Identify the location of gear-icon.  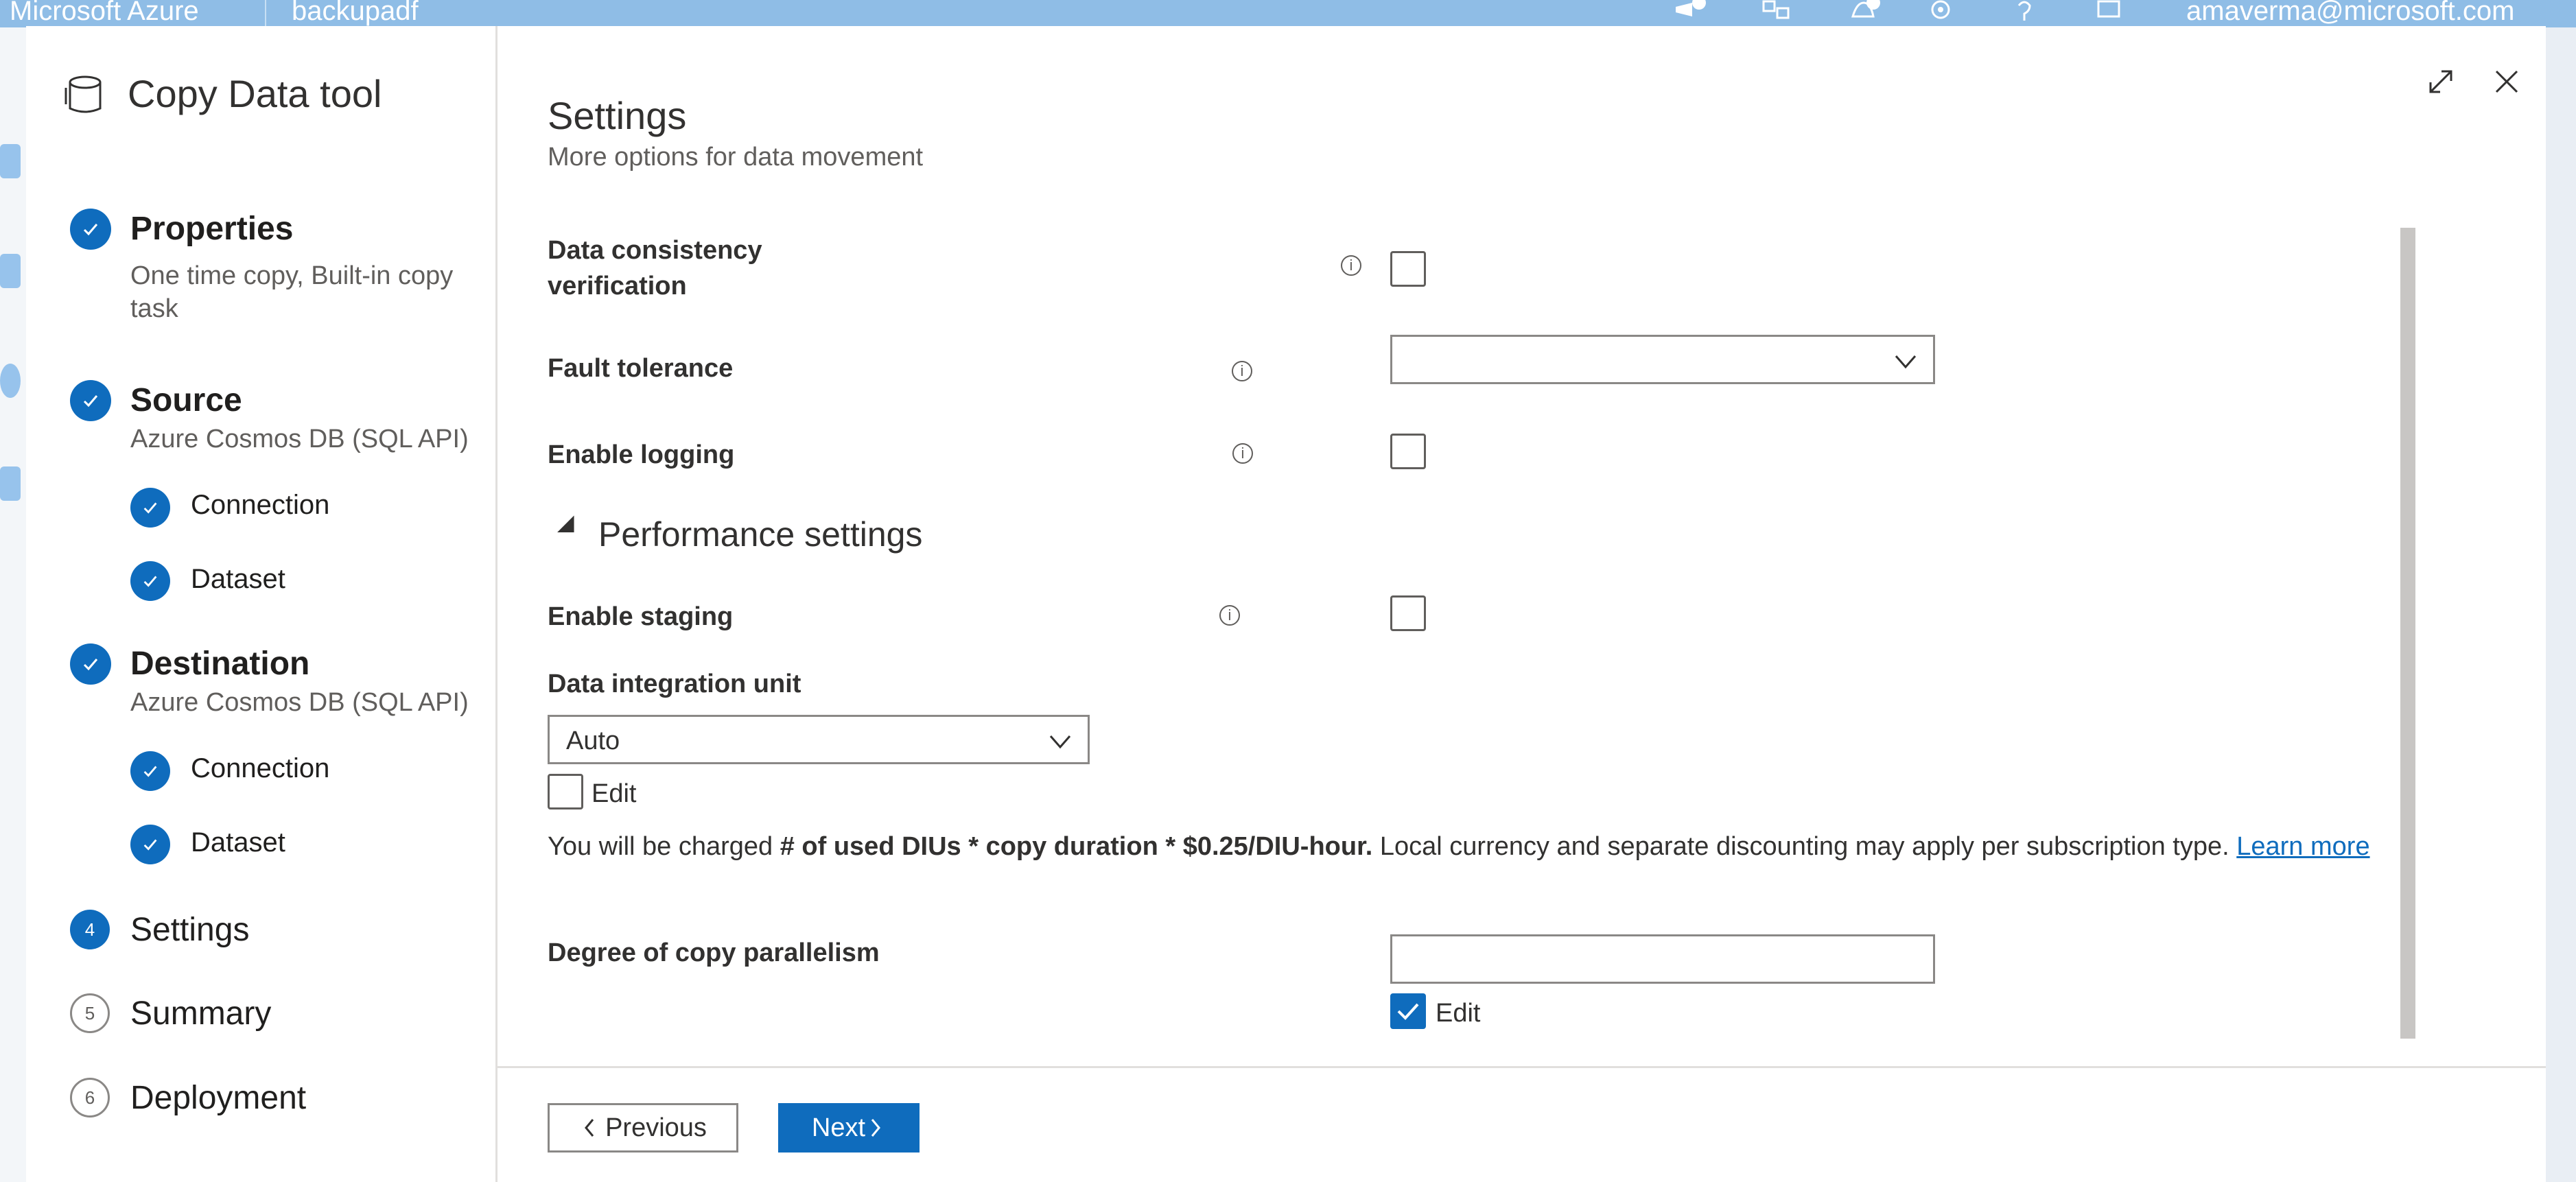
(1940, 13).